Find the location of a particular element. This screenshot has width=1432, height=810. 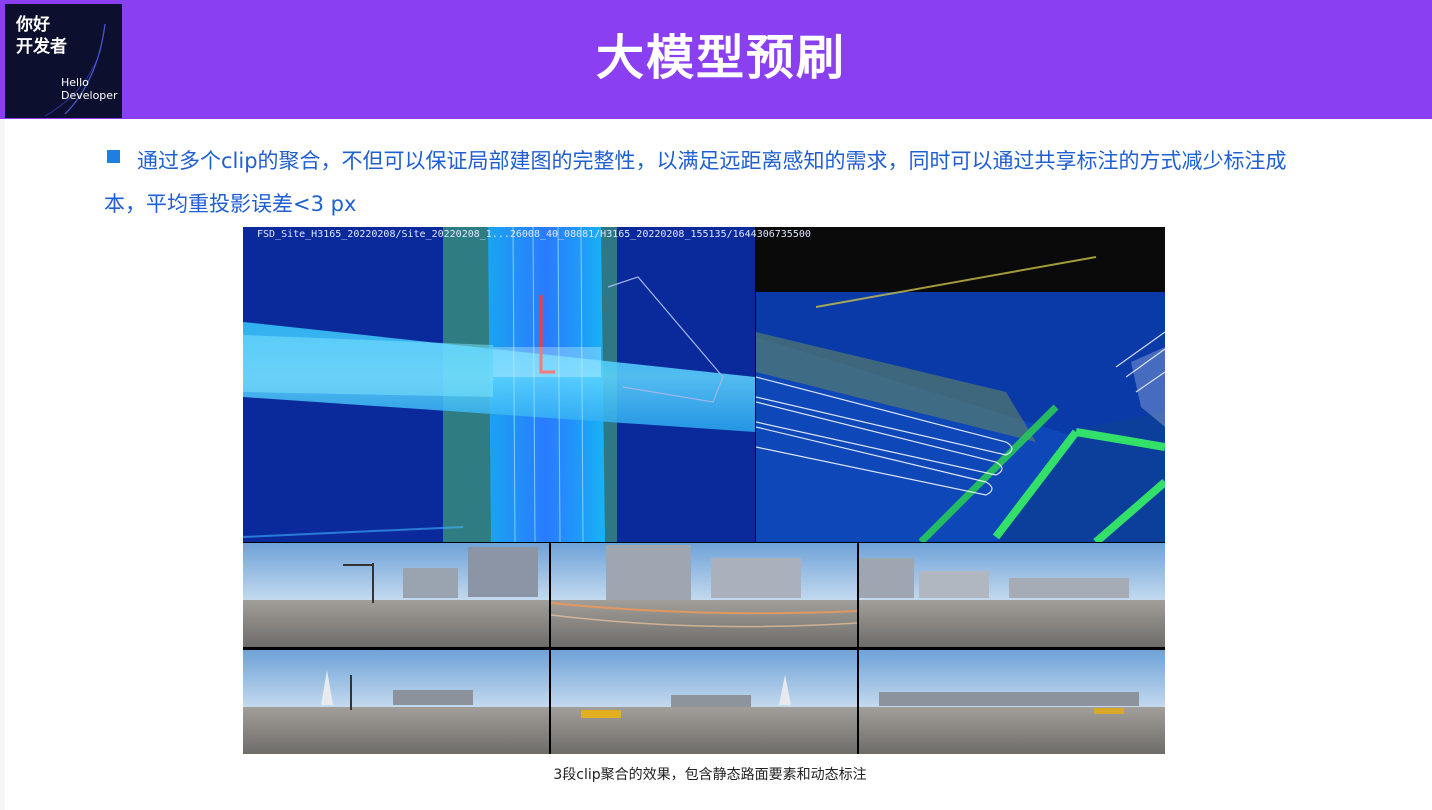

figure-caption: 3段clip聚合的效果，包含静态路面要素和动态标注 is located at coordinates (716, 775).